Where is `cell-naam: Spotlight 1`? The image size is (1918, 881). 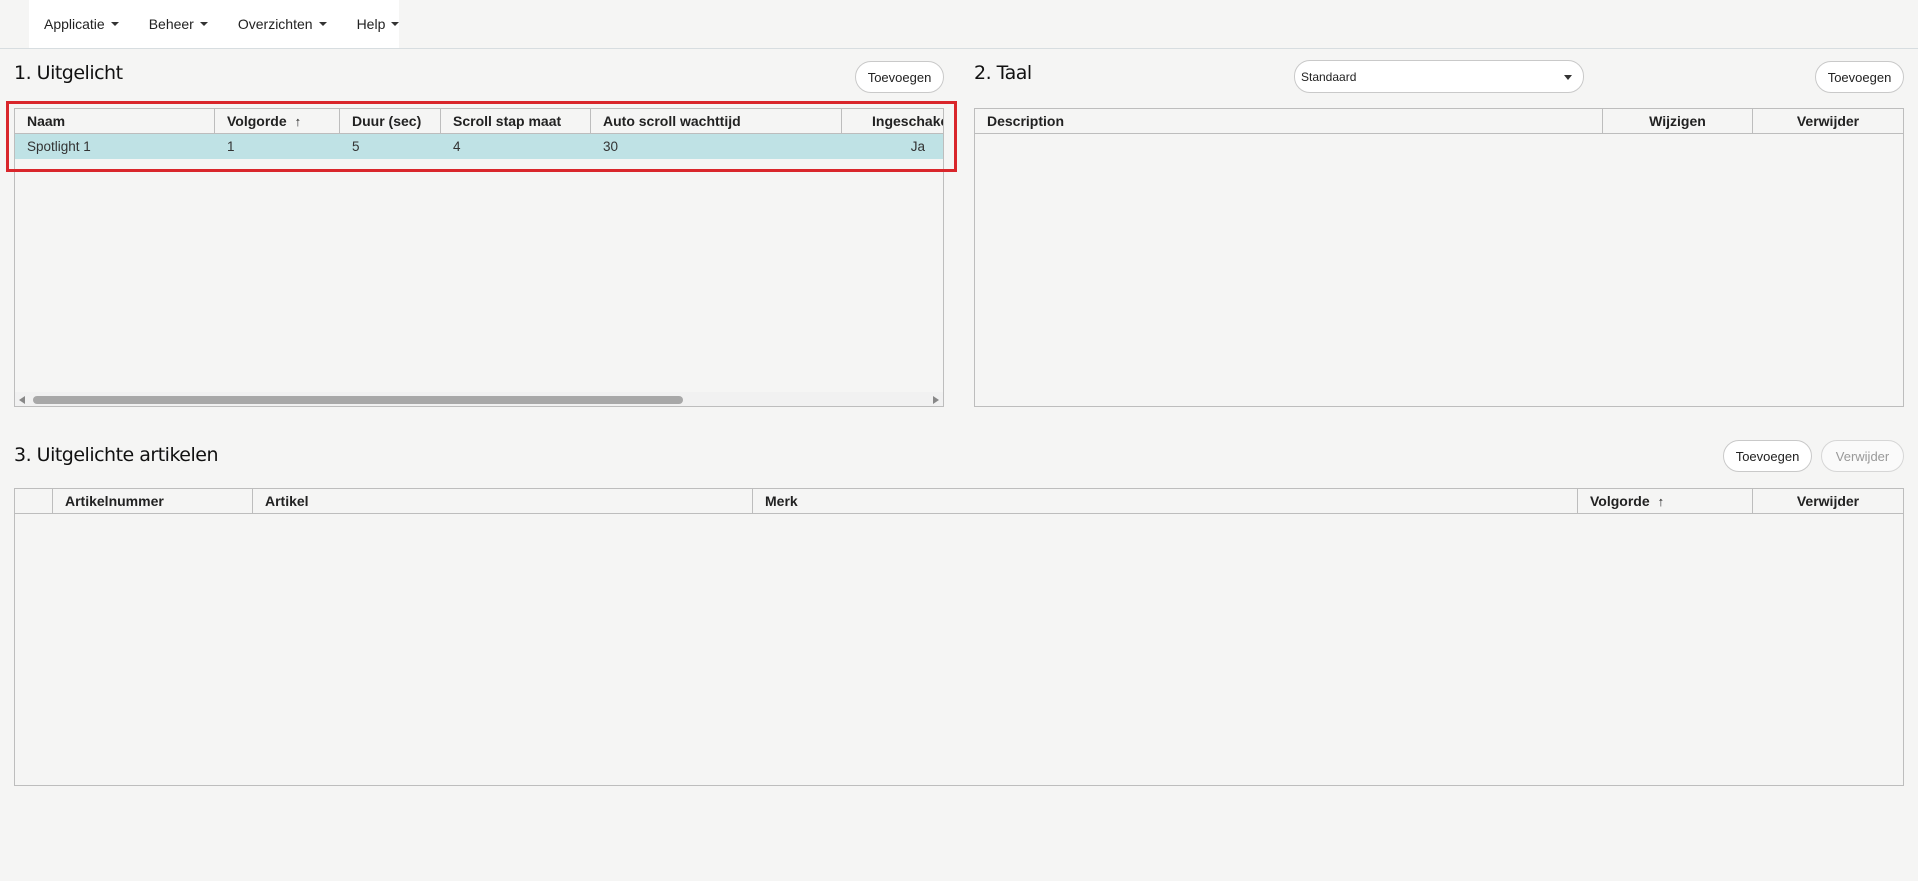
cell-naam: Spotlight 1 is located at coordinates (59, 146).